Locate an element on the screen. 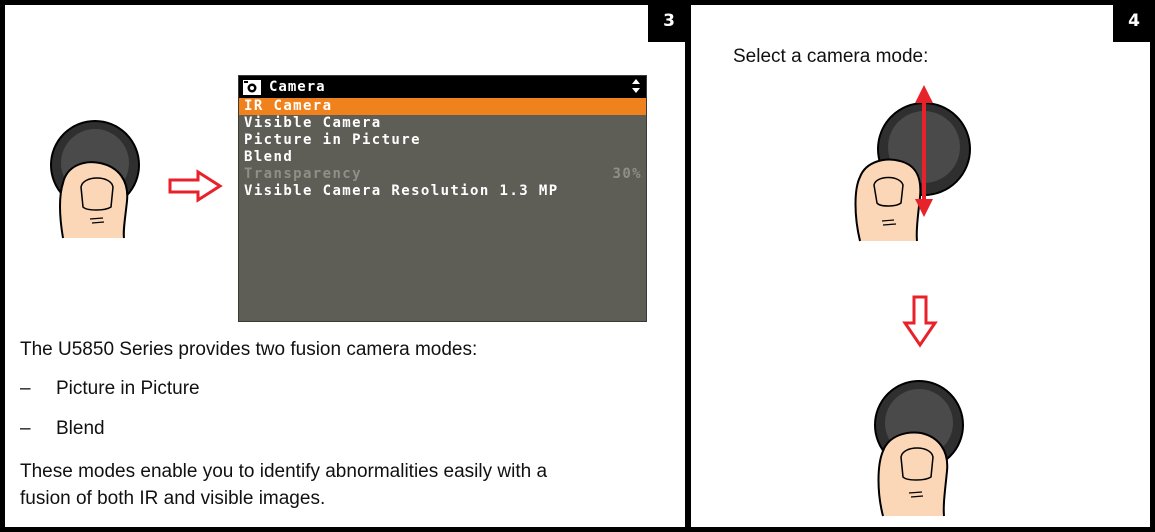 The image size is (1155, 532). down-arrow-icon is located at coordinates (920, 321).